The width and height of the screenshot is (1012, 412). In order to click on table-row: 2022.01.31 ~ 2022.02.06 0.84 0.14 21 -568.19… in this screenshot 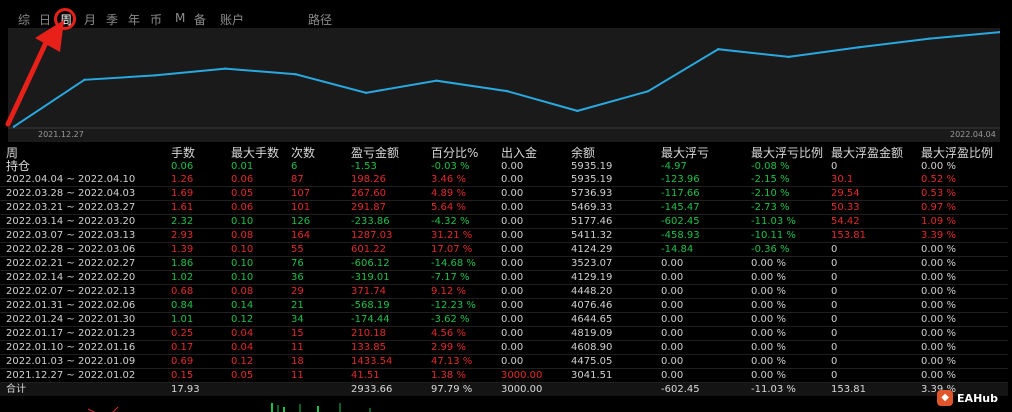, I will do `click(504, 305)`.